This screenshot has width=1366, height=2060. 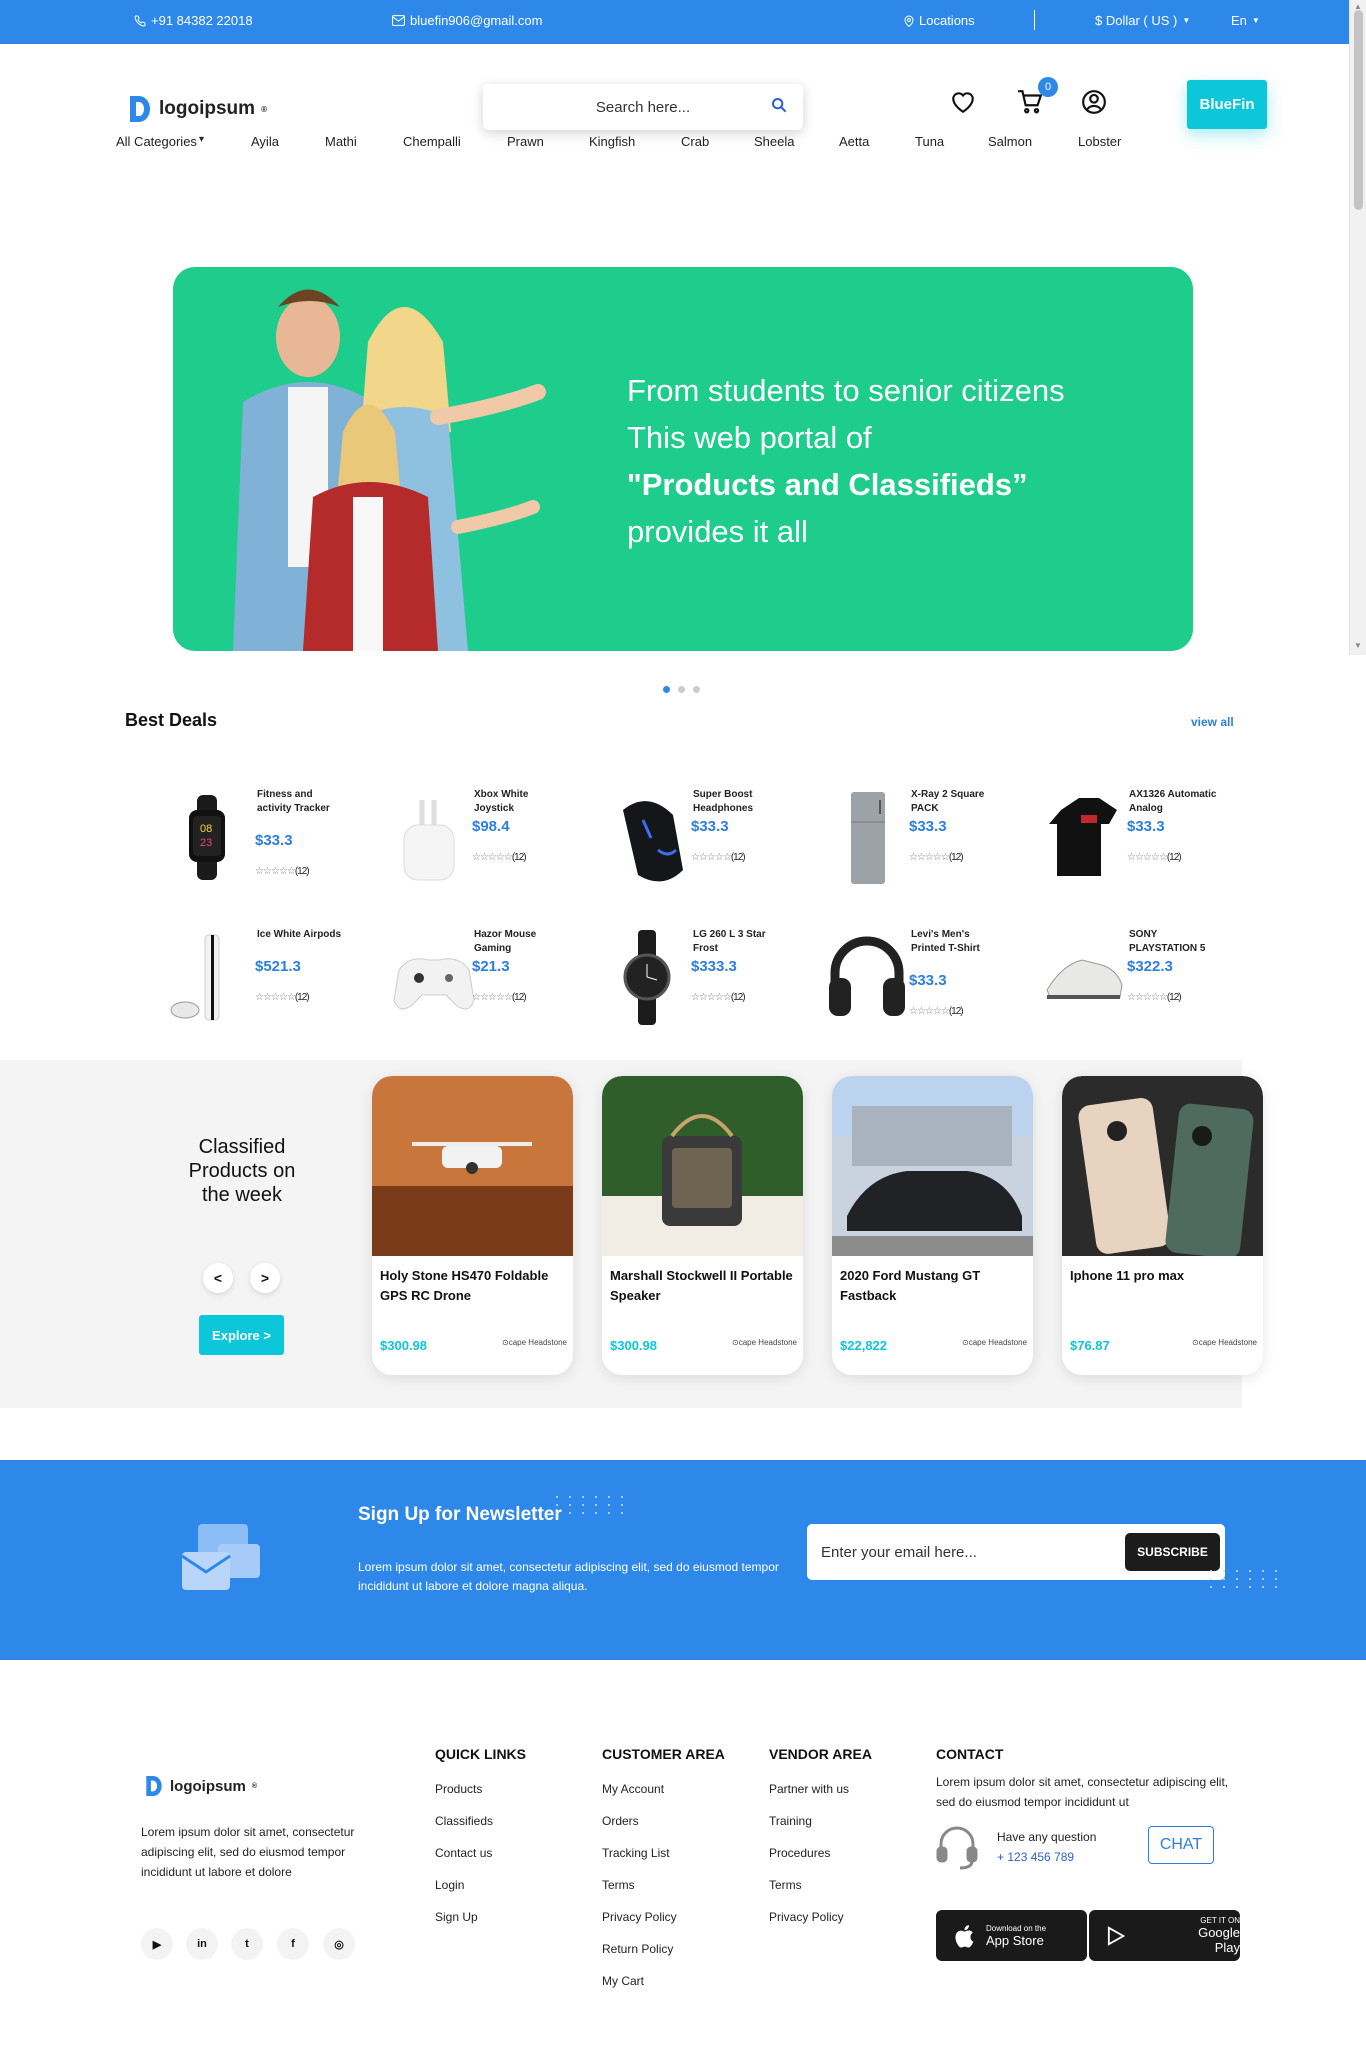 What do you see at coordinates (247, 1944) in the screenshot?
I see `twitter-icon: t` at bounding box center [247, 1944].